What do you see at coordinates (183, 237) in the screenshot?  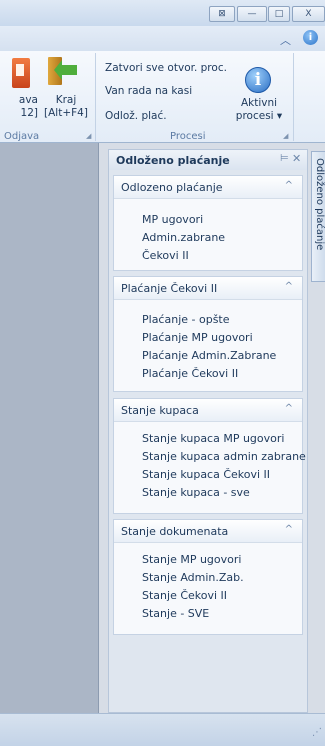 I see `list-item: Admin.zabrane` at bounding box center [183, 237].